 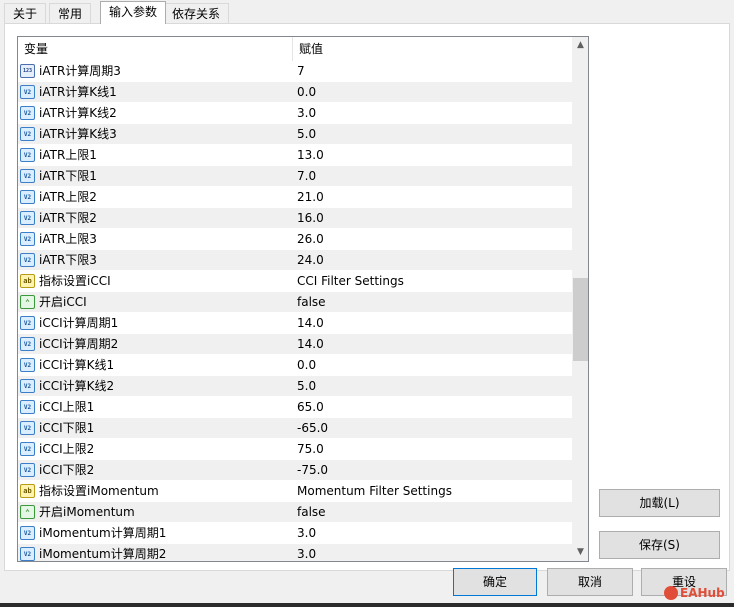 What do you see at coordinates (295, 491) in the screenshot?
I see `table-row: ab 指标设置iMomentum Momentum Filter Settings` at bounding box center [295, 491].